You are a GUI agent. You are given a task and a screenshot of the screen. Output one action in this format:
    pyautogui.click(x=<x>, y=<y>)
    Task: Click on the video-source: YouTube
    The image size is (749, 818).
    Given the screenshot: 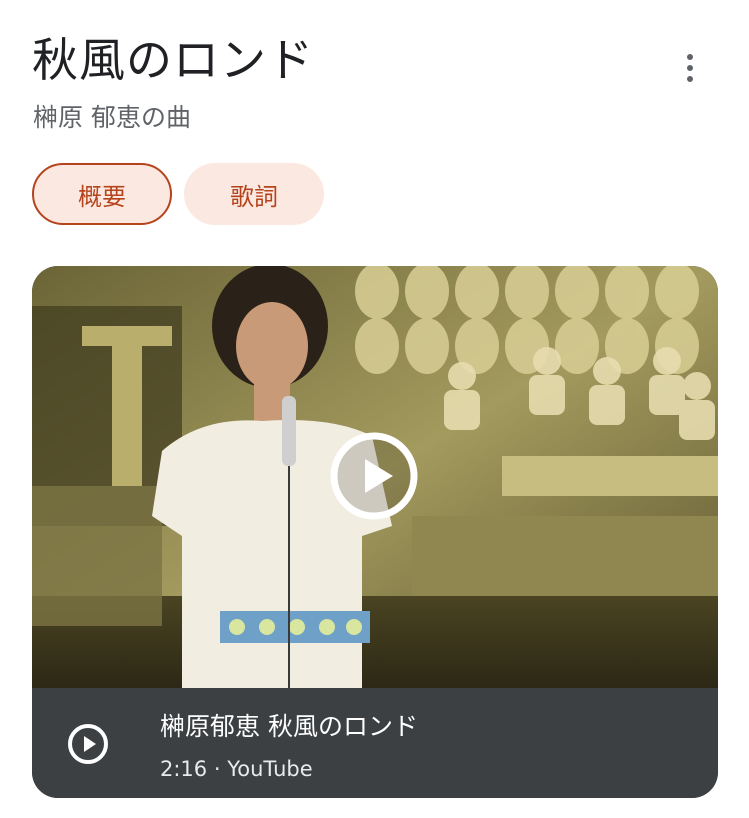 What is the action you would take?
    pyautogui.click(x=270, y=769)
    